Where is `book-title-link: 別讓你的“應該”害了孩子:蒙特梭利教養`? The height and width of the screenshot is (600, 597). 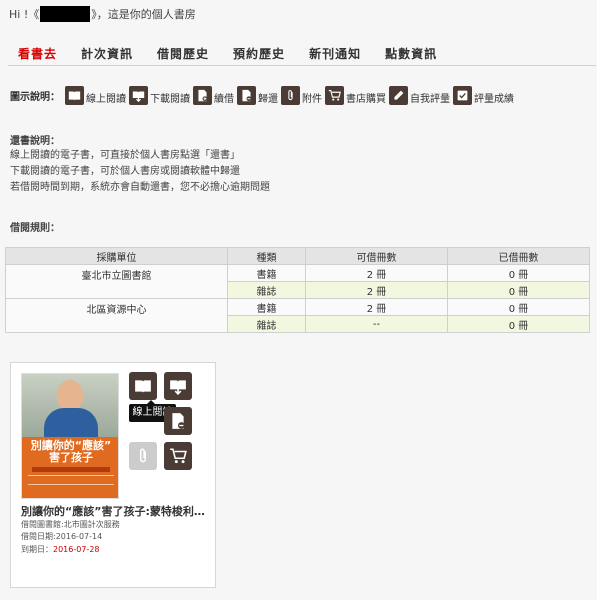 book-title-link: 別讓你的“應該”害了孩子:蒙特梭利教養 is located at coordinates (115, 511).